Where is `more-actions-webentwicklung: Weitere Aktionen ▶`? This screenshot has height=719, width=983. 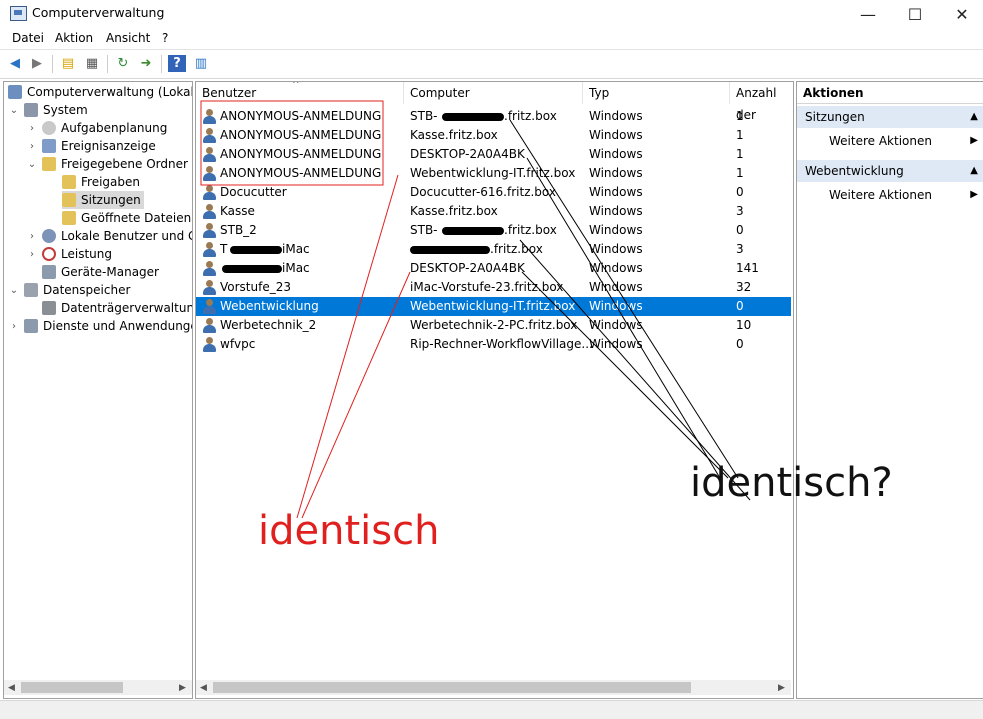 more-actions-webentwicklung: Weitere Aktionen ▶ is located at coordinates (890, 195).